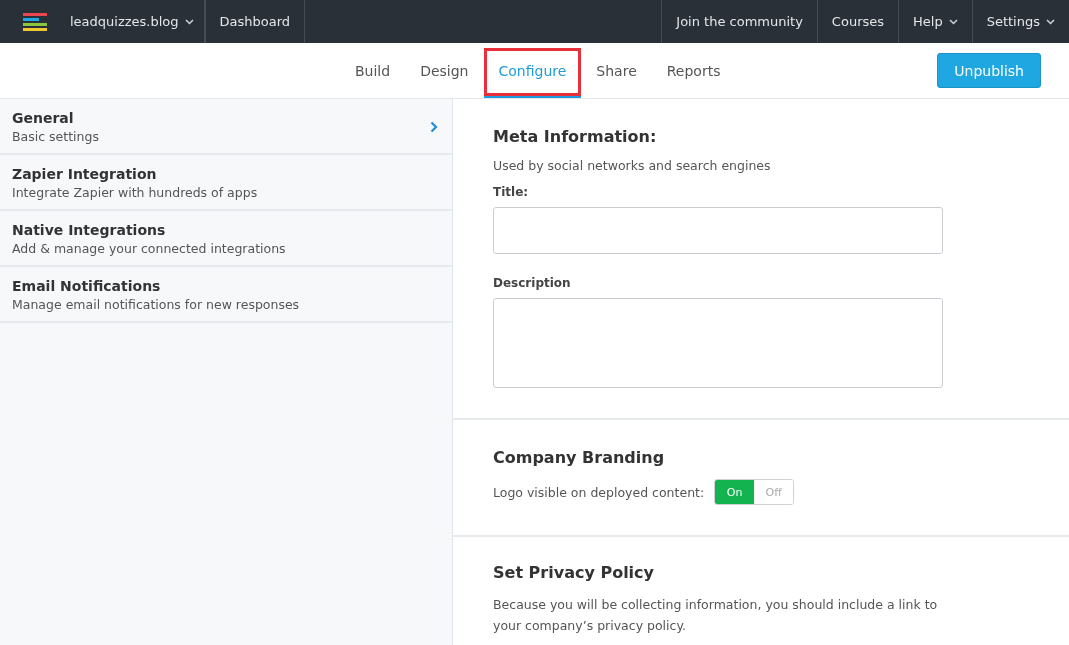  Describe the element at coordinates (156, 304) in the screenshot. I see `item-subtitle: Manage email notifications for new responses` at that location.